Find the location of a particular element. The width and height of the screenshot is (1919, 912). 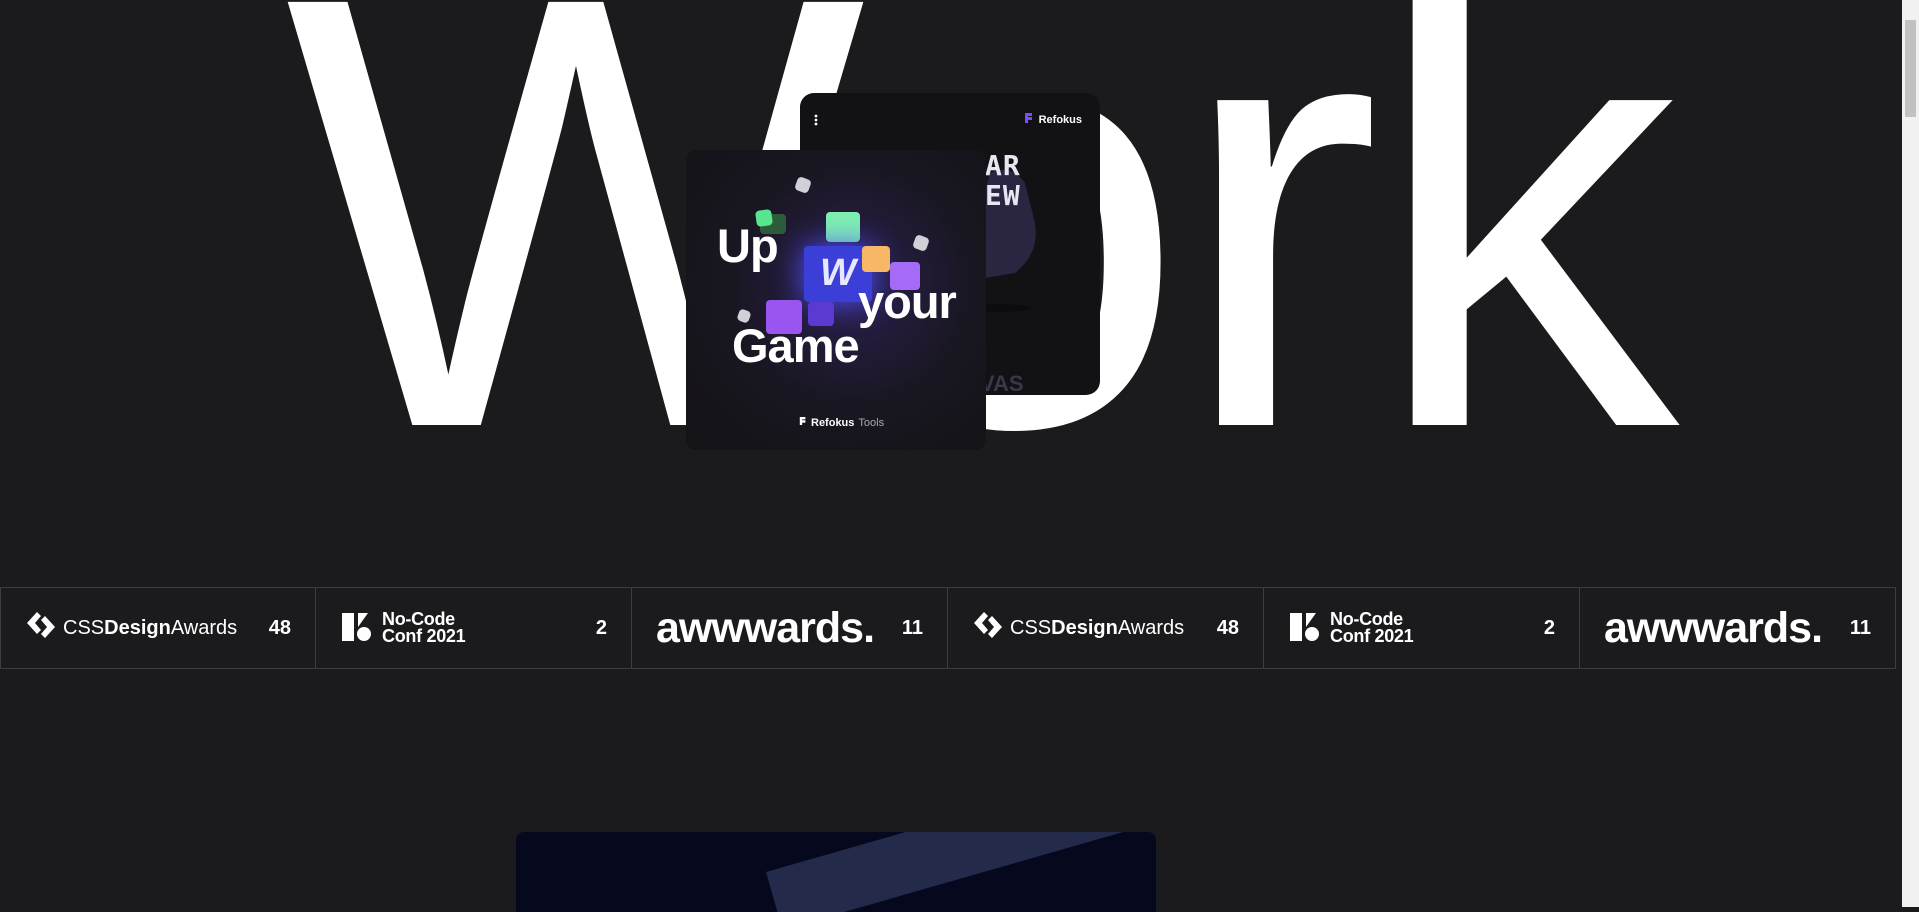

headline-game: Game is located at coordinates (796, 345).